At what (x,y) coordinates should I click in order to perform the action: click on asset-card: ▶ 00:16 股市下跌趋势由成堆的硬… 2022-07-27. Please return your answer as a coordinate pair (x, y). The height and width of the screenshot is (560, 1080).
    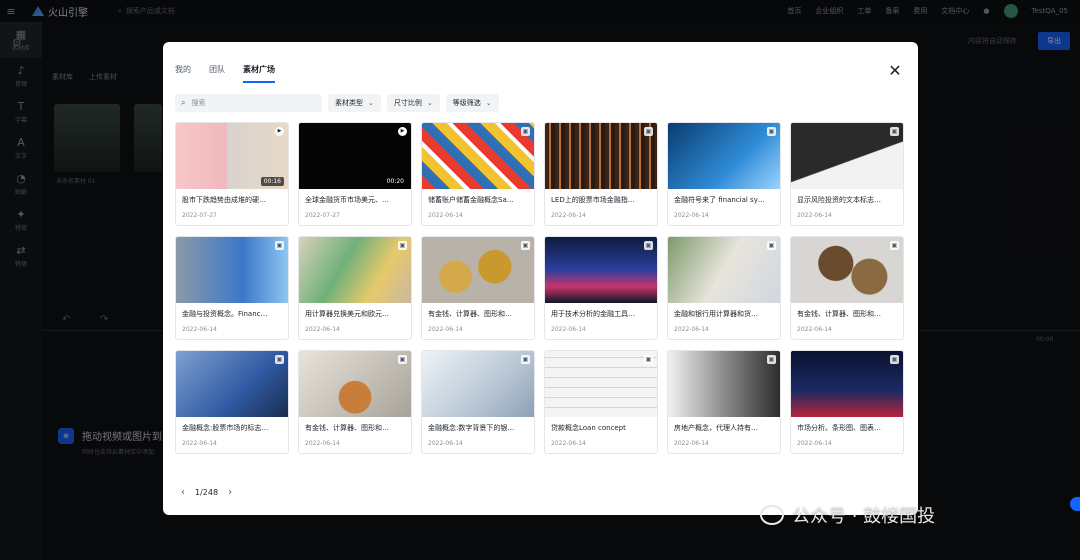
    Looking at the image, I should click on (232, 174).